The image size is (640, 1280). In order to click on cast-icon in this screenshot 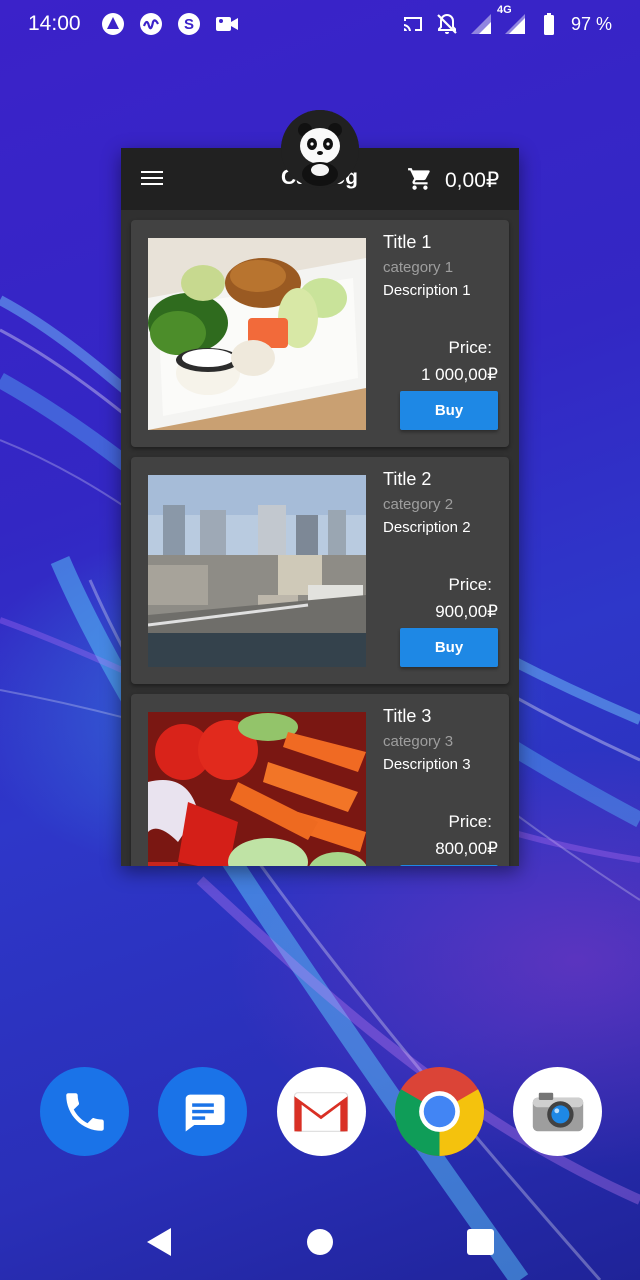, I will do `click(413, 24)`.